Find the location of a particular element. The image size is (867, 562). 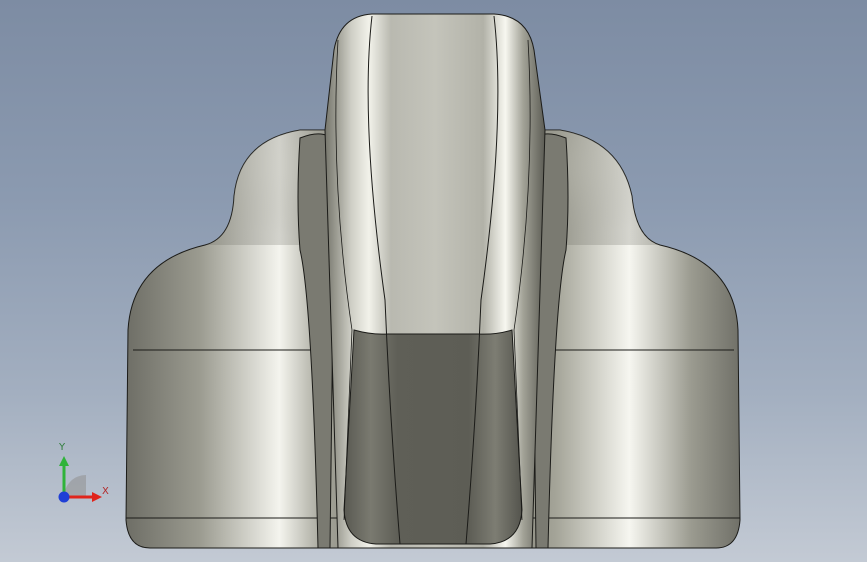

center-channel is located at coordinates (433, 437).